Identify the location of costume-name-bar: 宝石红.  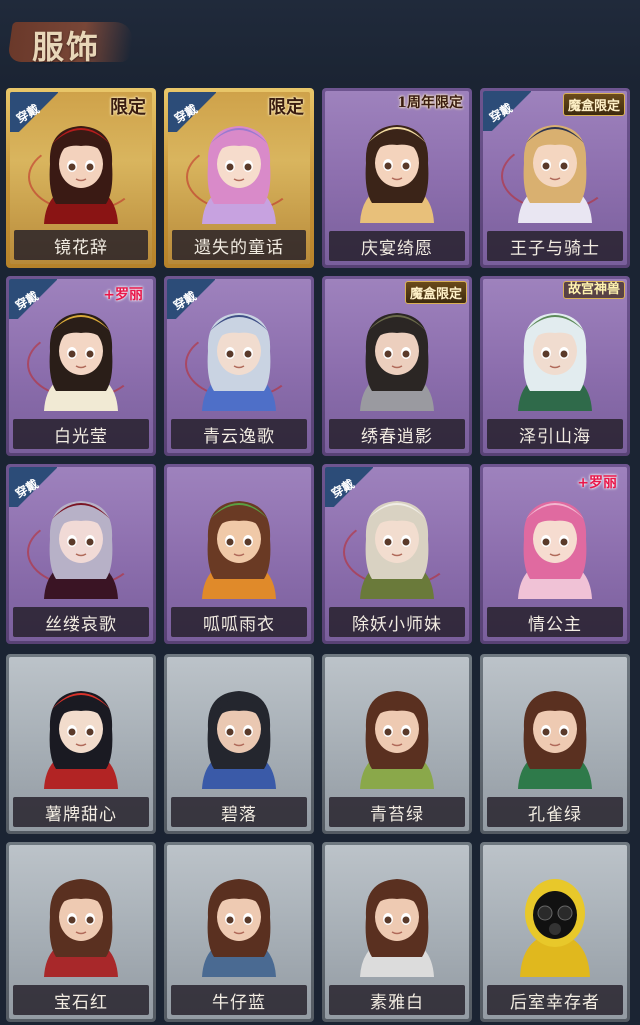
(81, 1000).